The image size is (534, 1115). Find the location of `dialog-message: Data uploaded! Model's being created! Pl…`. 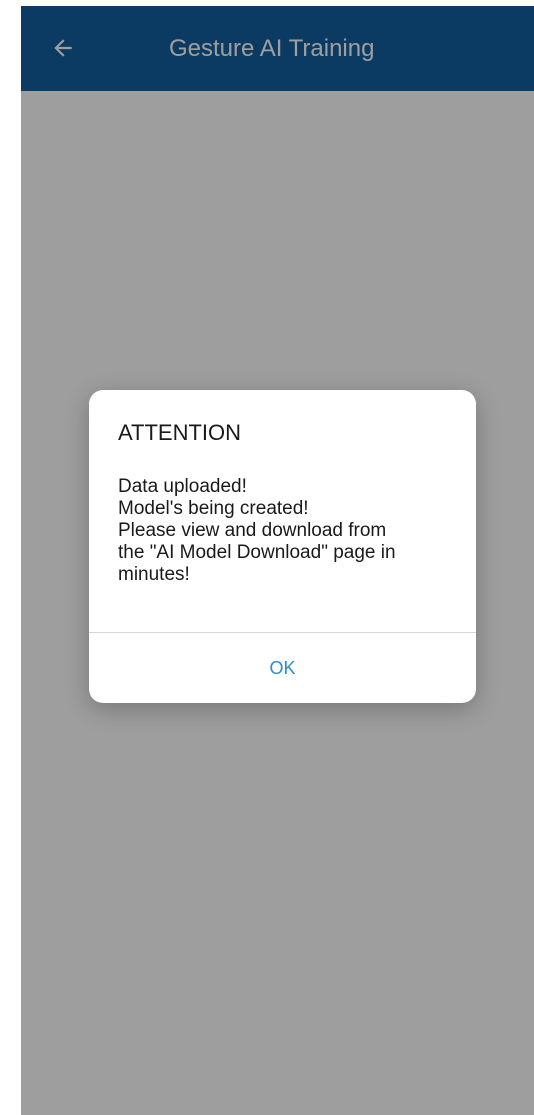

dialog-message: Data uploaded! Model's being created! Pl… is located at coordinates (288, 531).